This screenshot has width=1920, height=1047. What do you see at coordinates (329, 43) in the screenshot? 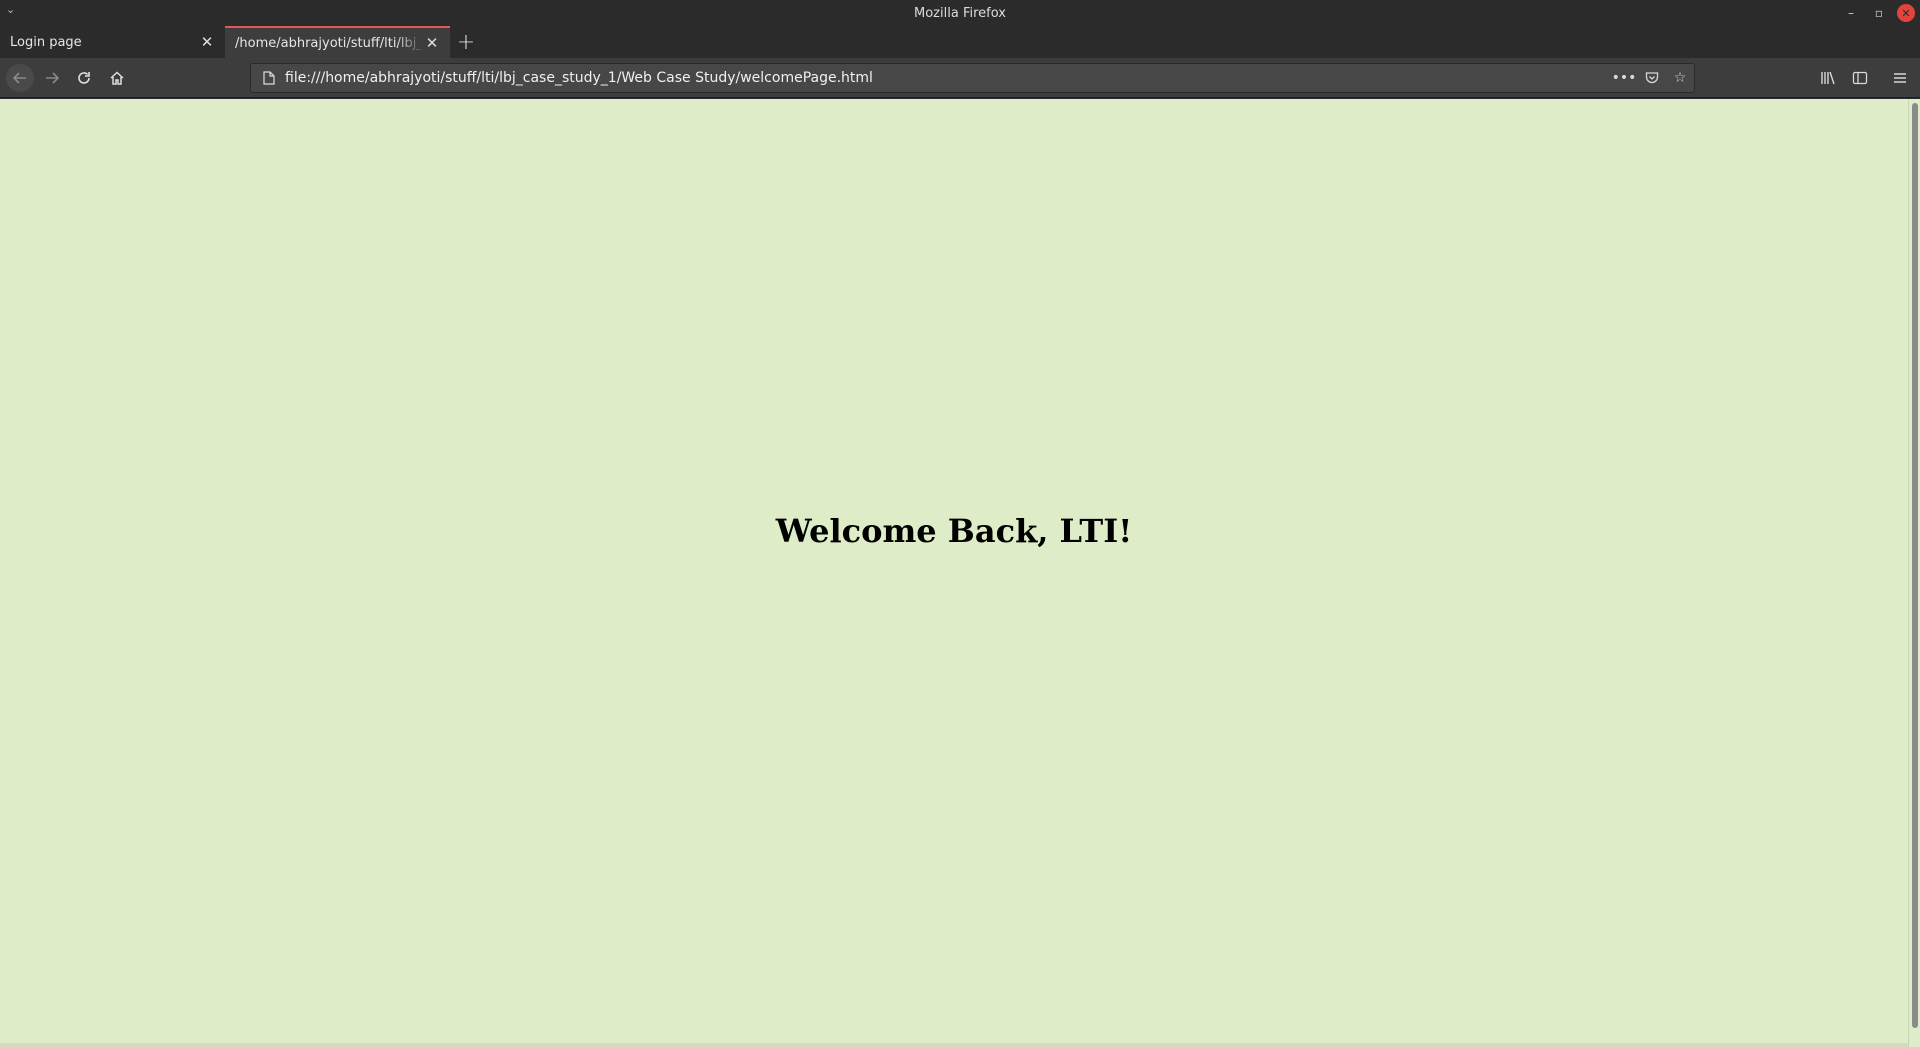
I see `tab-label: /home/abhrajyoti/stuff/lti/lbj_` at bounding box center [329, 43].